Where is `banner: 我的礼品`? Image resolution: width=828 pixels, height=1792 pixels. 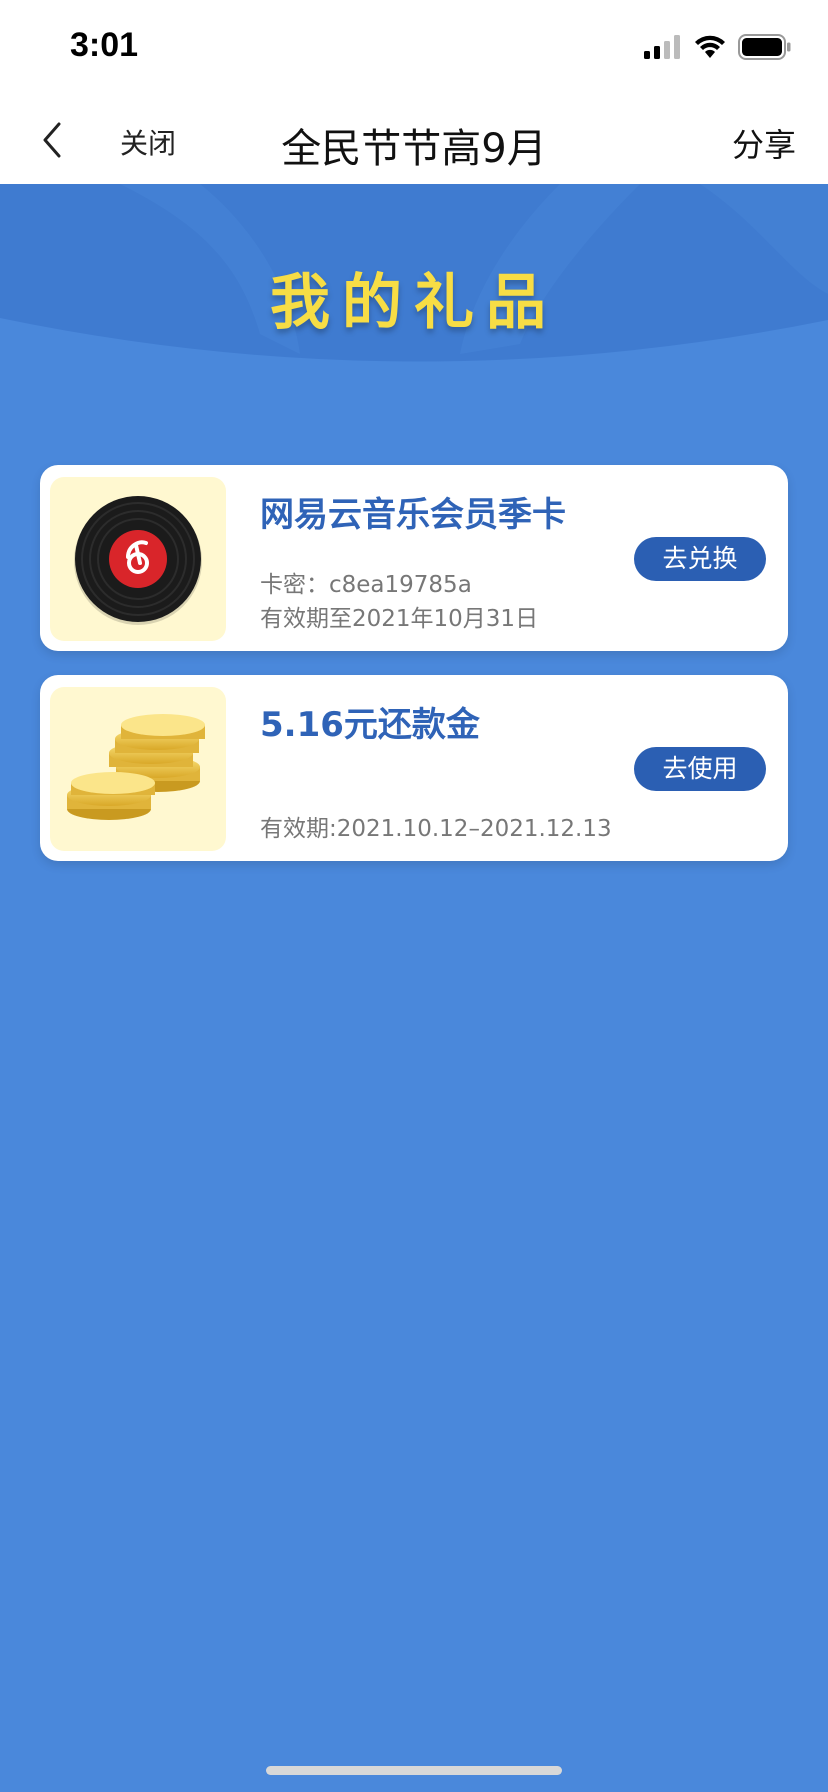
banner: 我的礼品 is located at coordinates (414, 284).